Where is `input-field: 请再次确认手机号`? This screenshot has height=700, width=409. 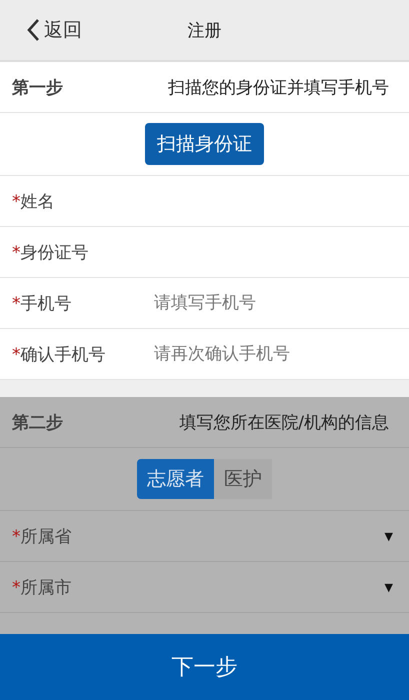 input-field: 请再次确认手机号 is located at coordinates (274, 354).